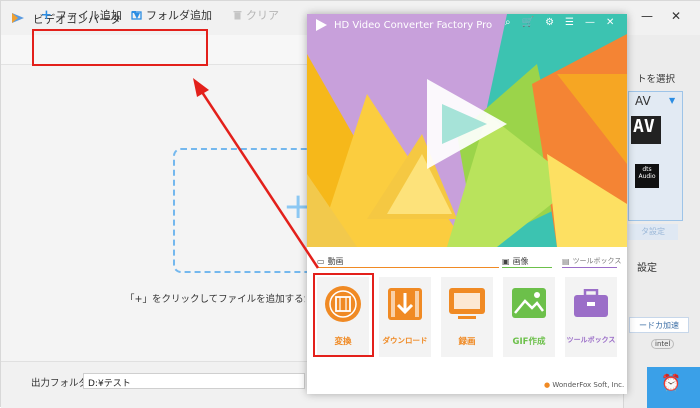  What do you see at coordinates (549, 22) in the screenshot?
I see `gear-icon: ⚙` at bounding box center [549, 22].